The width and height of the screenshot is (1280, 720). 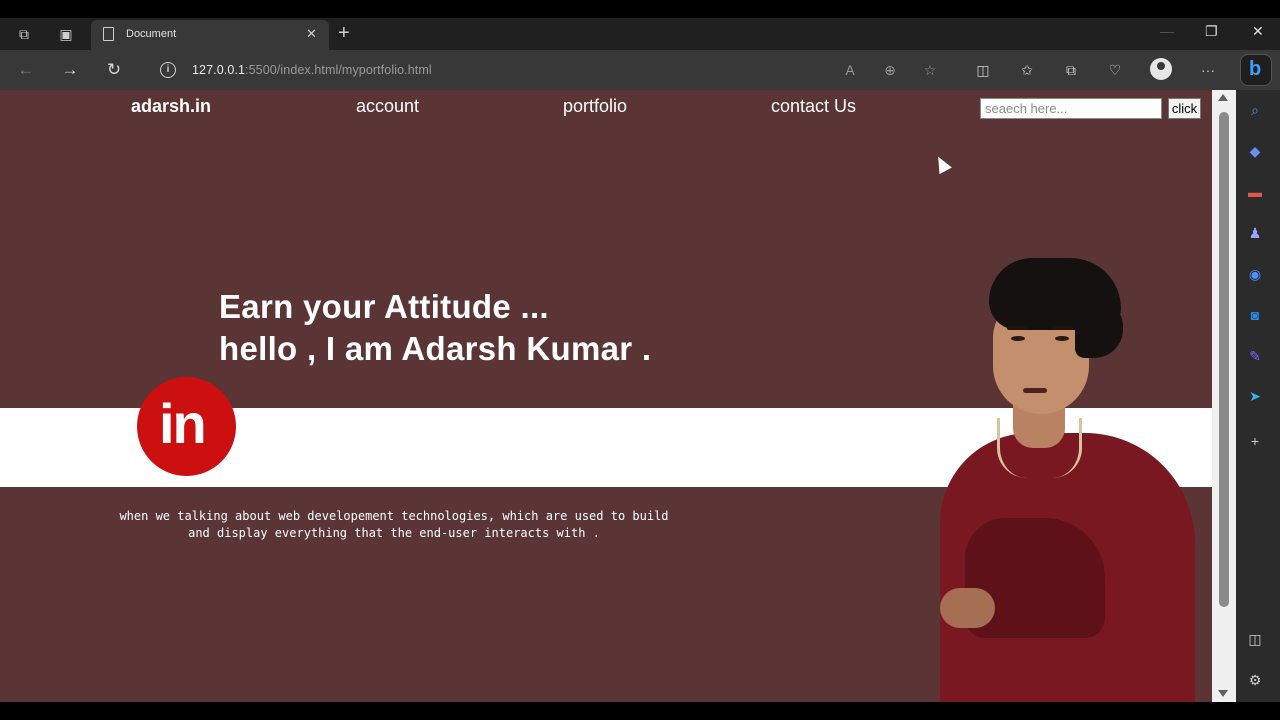 What do you see at coordinates (1256, 70) in the screenshot?
I see `bing-icon: b` at bounding box center [1256, 70].